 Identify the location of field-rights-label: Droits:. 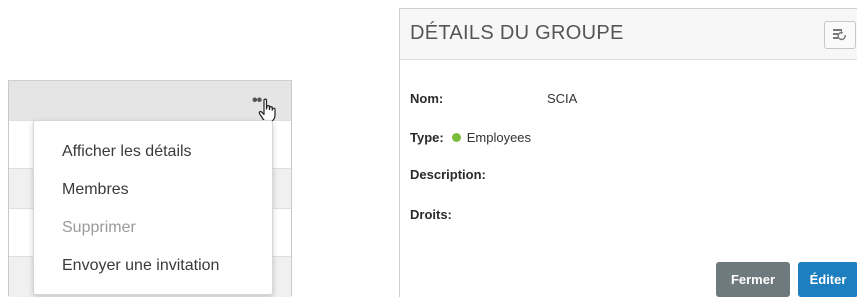
(431, 214).